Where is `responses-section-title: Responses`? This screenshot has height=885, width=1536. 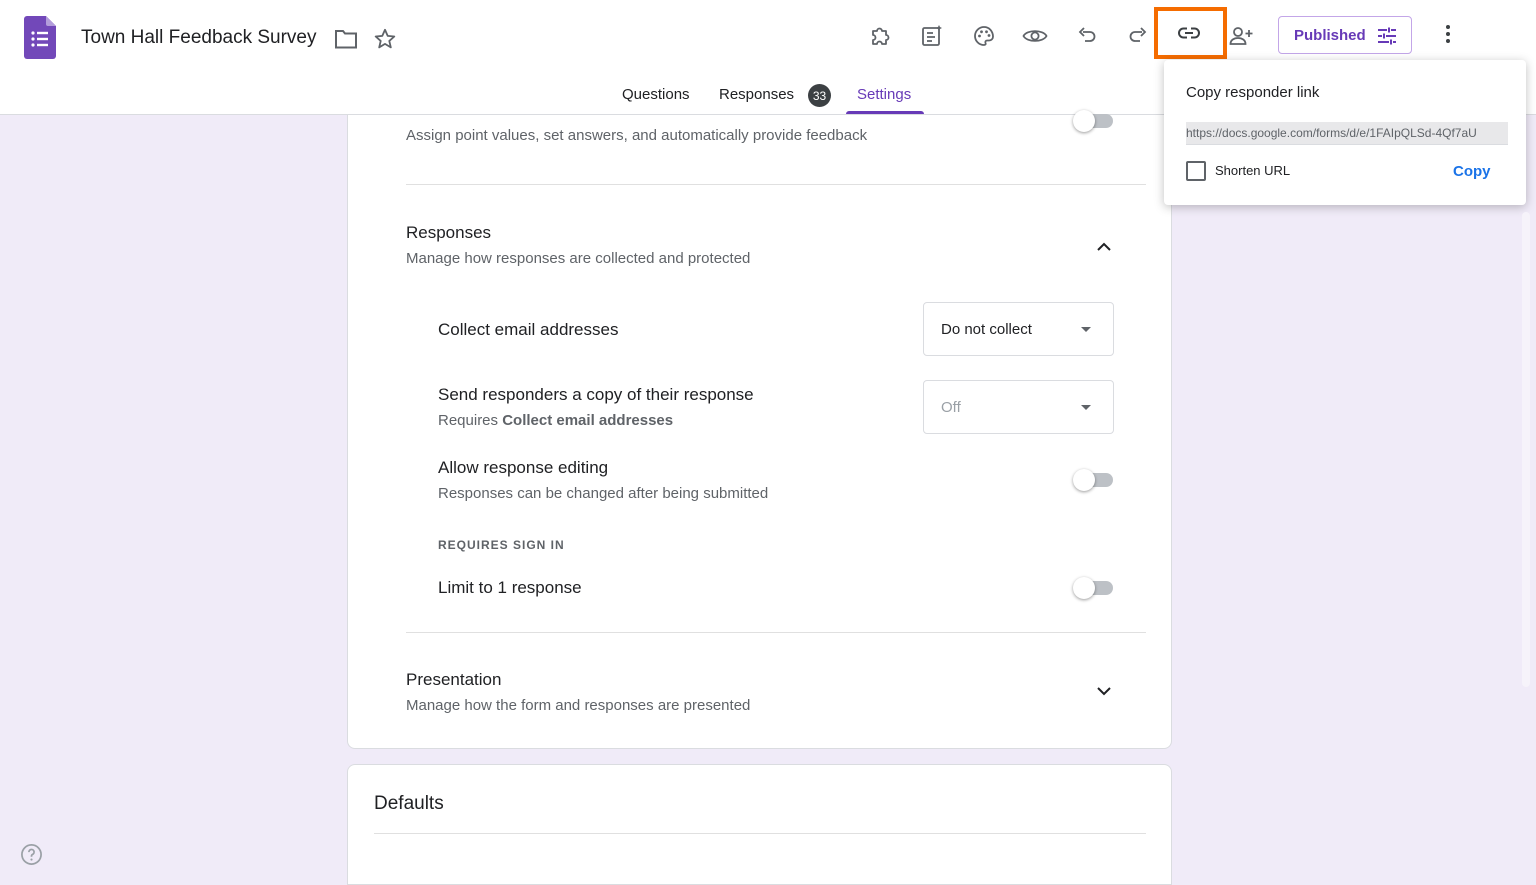 responses-section-title: Responses is located at coordinates (449, 232).